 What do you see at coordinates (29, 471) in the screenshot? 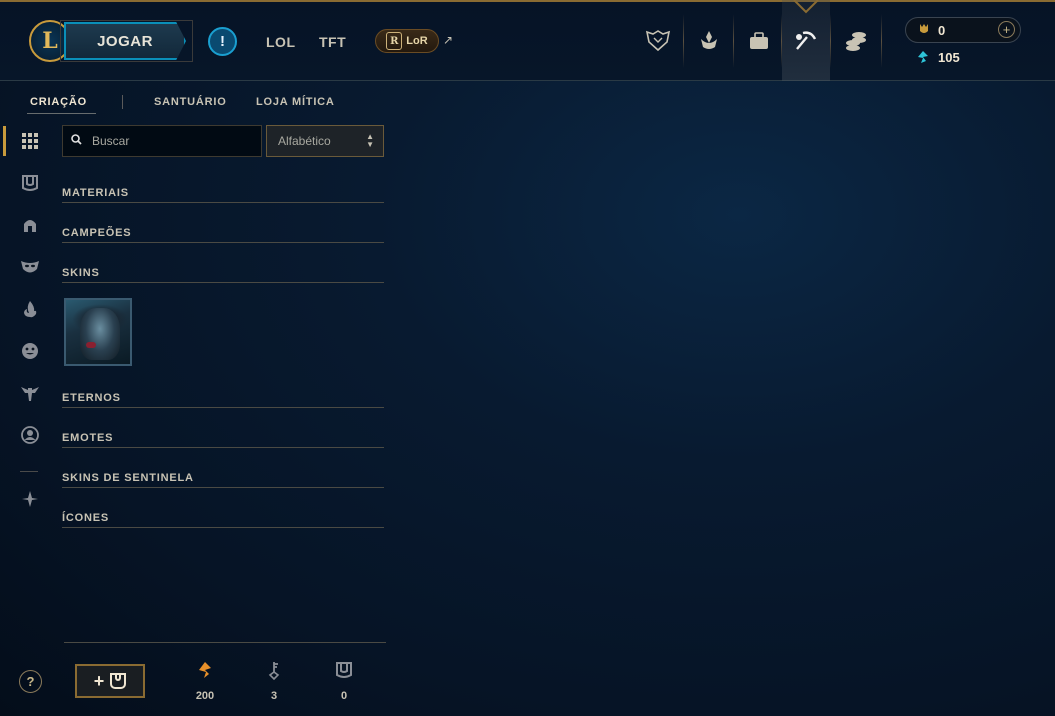
I see `side-separator` at bounding box center [29, 471].